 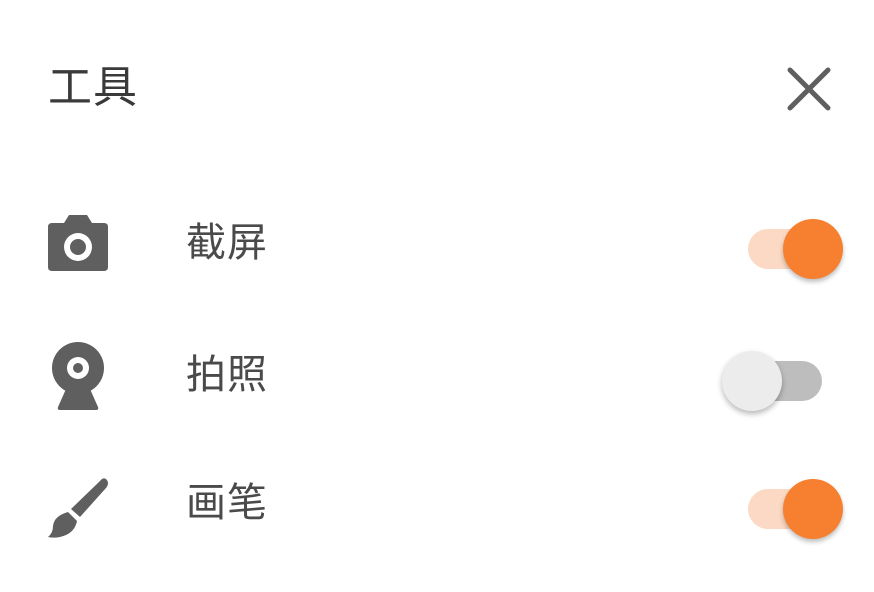 I want to click on screenshot-toggle, so click(x=785, y=244).